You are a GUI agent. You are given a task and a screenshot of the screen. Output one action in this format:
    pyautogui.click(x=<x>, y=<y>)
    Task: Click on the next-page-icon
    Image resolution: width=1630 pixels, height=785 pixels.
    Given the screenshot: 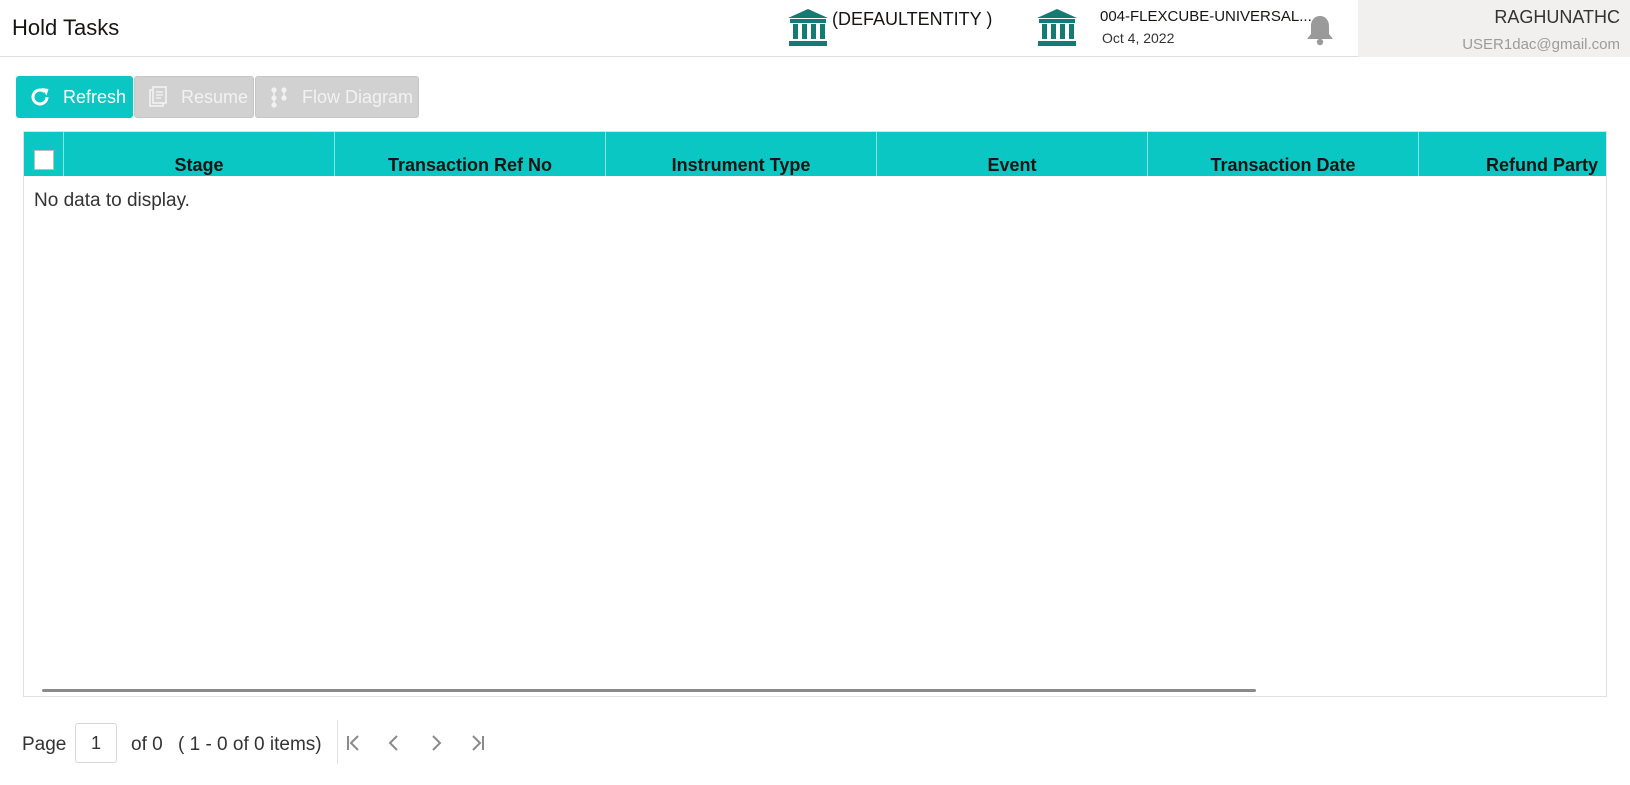 What is the action you would take?
    pyautogui.click(x=436, y=743)
    